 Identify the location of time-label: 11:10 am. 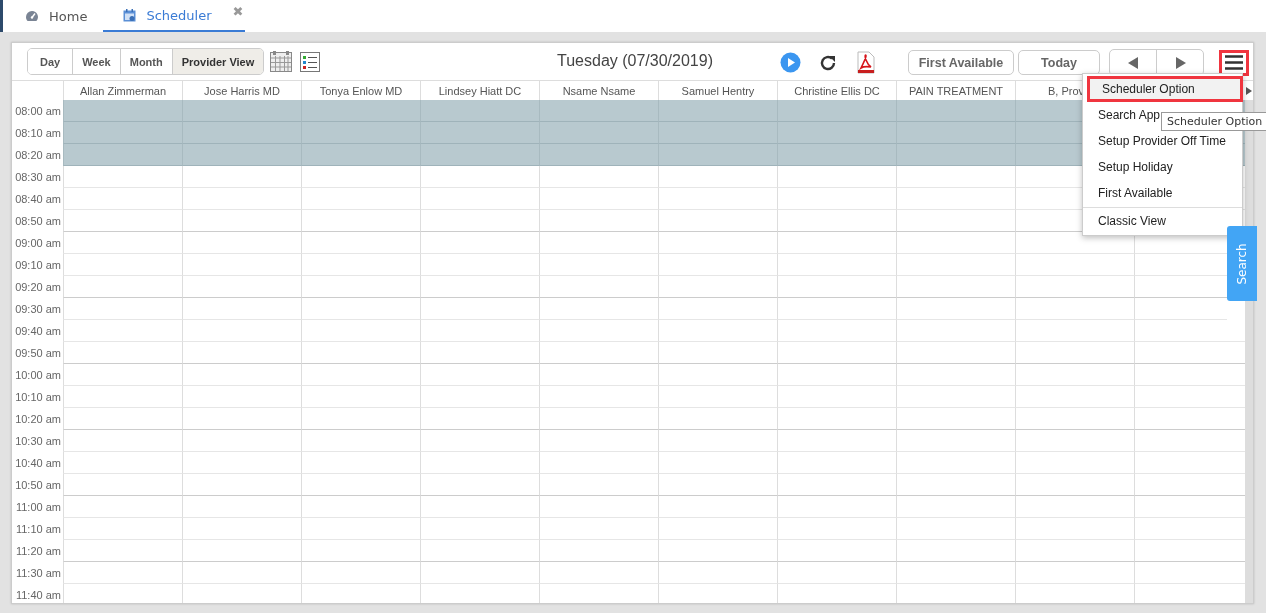
(37, 529).